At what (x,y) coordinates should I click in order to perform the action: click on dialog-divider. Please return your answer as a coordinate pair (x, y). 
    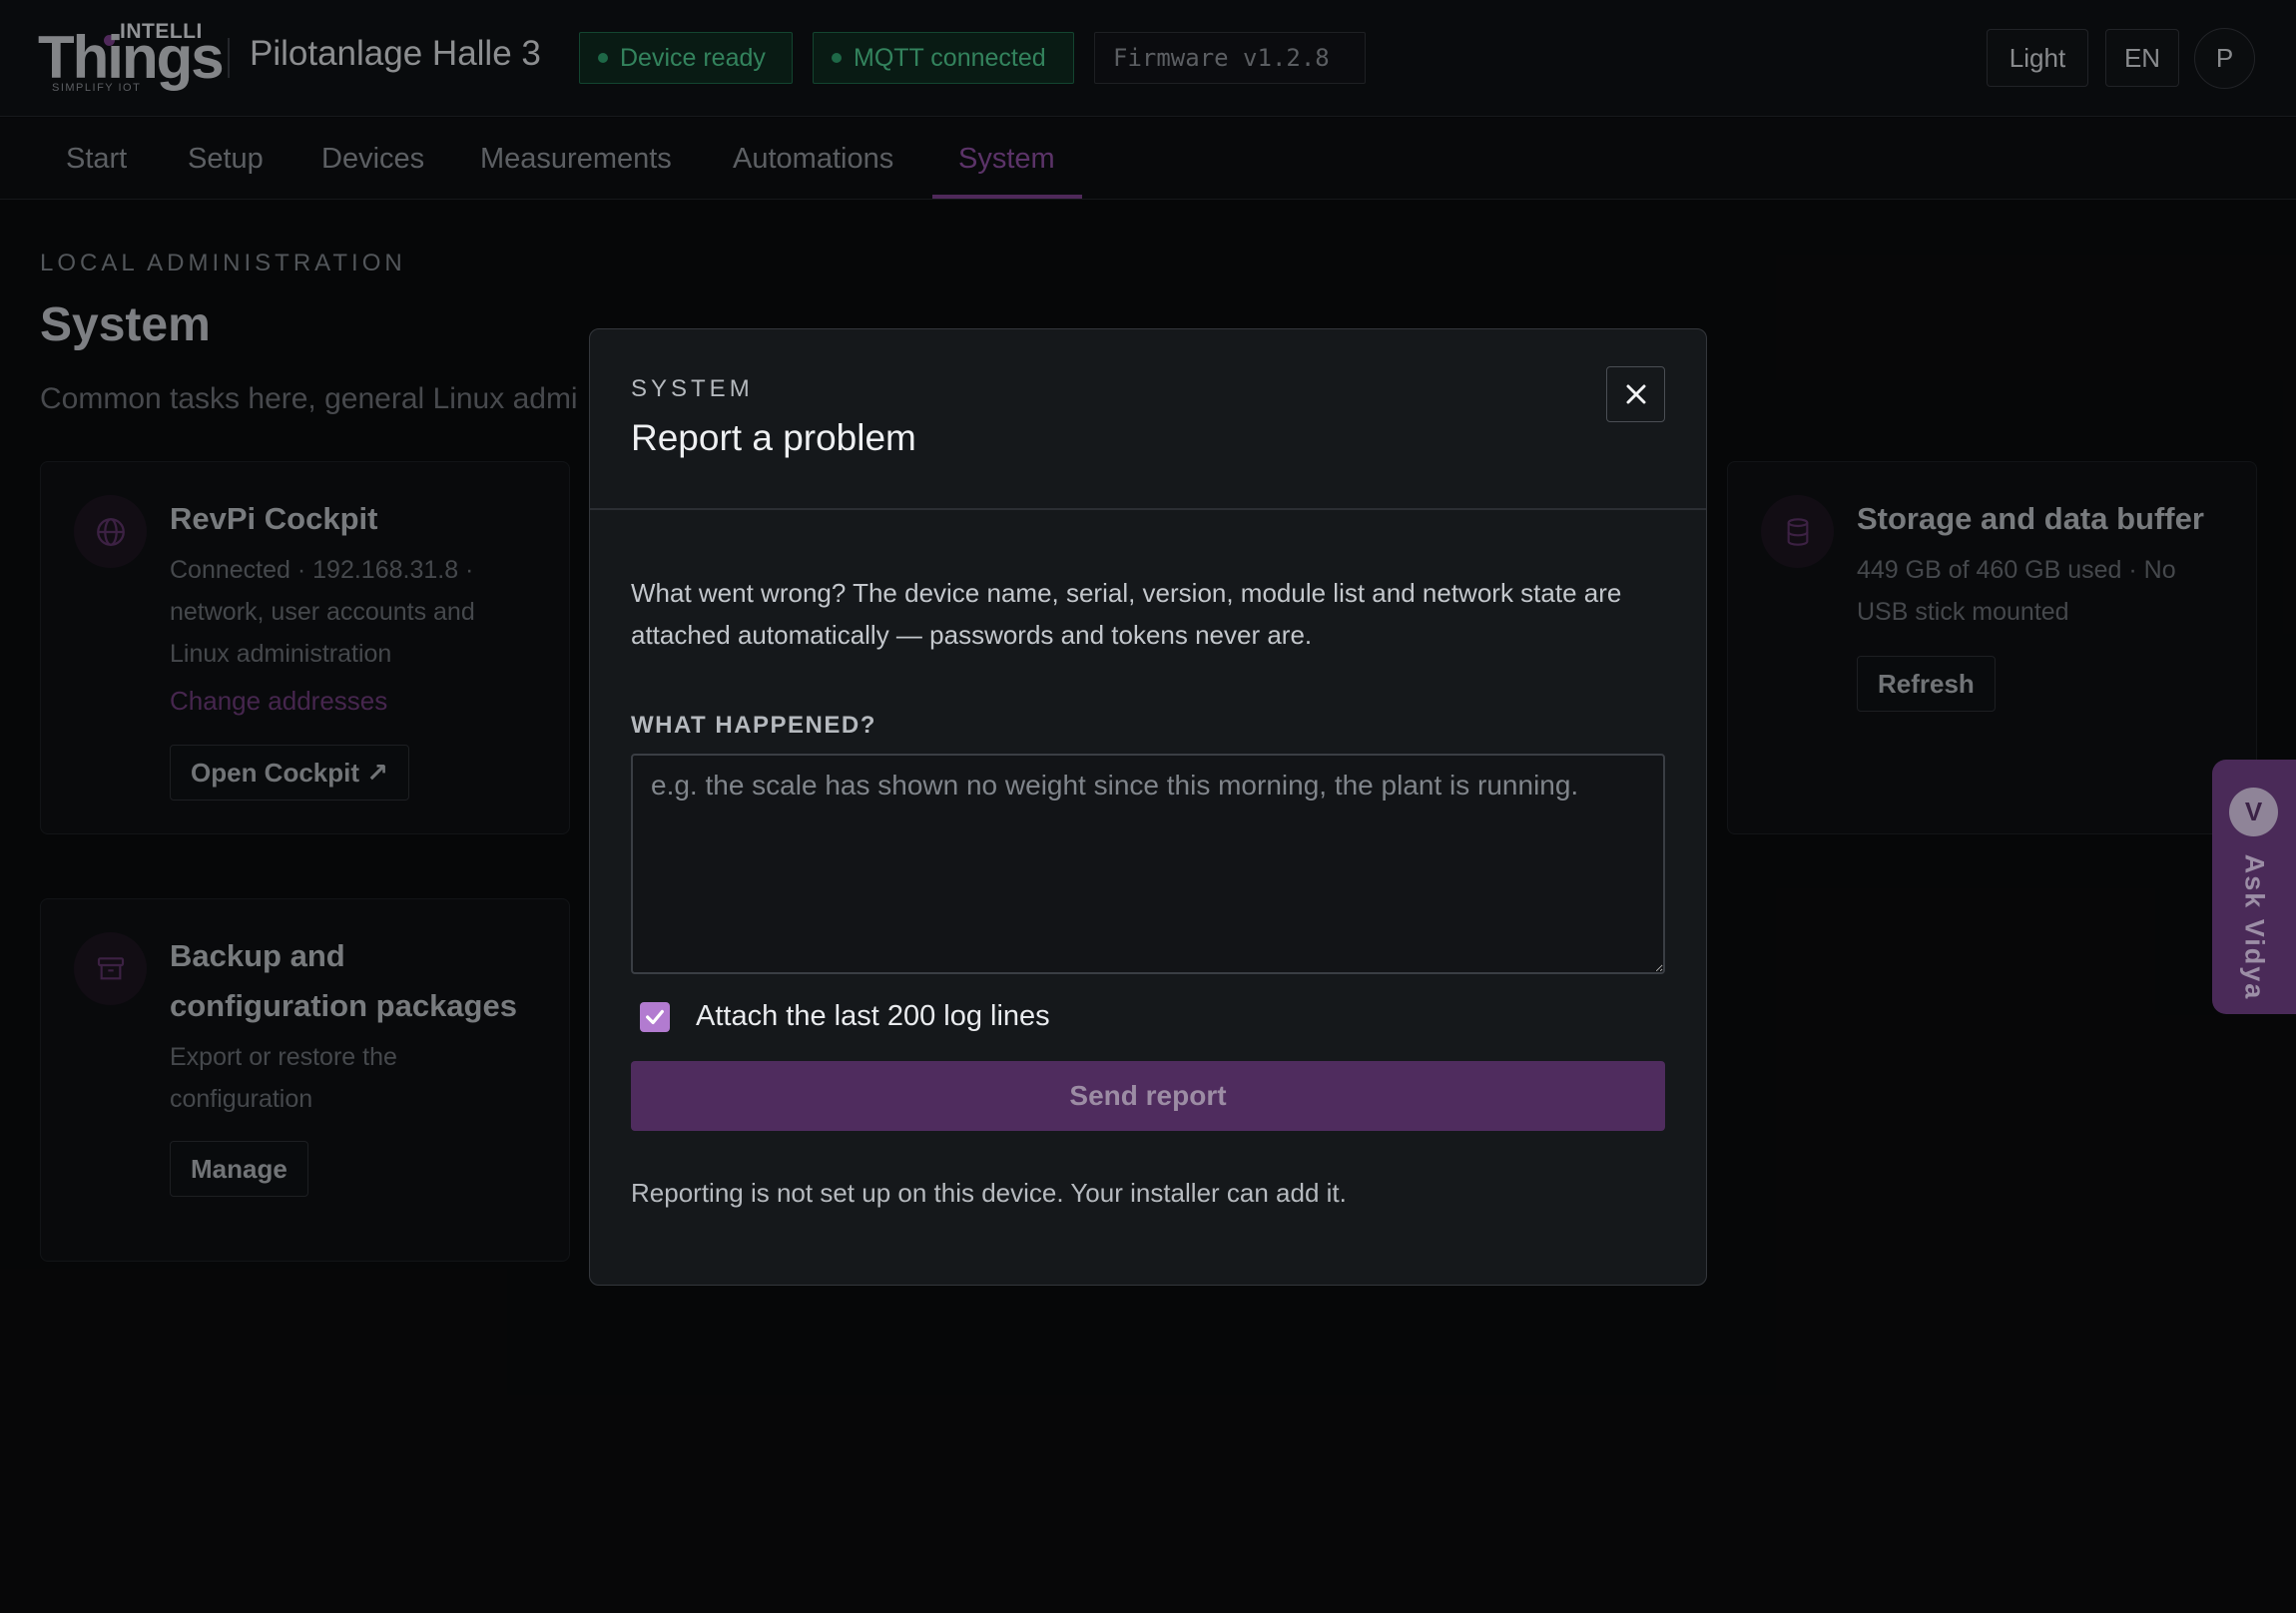
    Looking at the image, I should click on (1148, 509).